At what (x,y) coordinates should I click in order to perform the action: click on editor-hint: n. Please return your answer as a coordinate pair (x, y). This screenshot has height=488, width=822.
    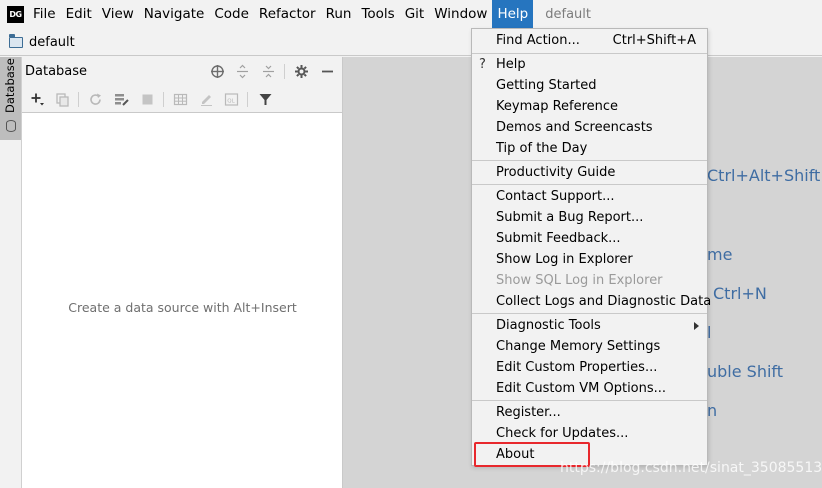
    Looking at the image, I should click on (712, 410).